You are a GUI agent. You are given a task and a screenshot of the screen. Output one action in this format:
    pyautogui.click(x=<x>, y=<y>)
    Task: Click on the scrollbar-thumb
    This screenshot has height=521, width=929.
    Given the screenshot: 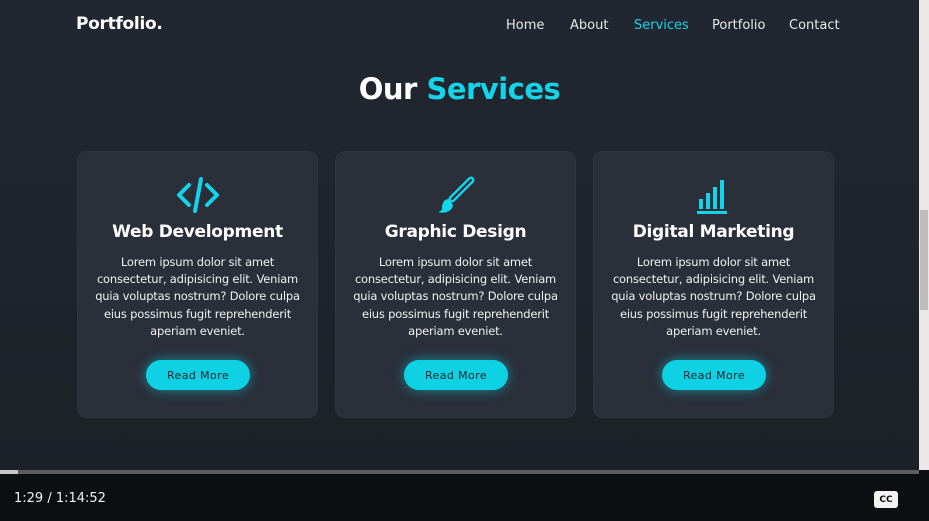 What is the action you would take?
    pyautogui.click(x=924, y=260)
    